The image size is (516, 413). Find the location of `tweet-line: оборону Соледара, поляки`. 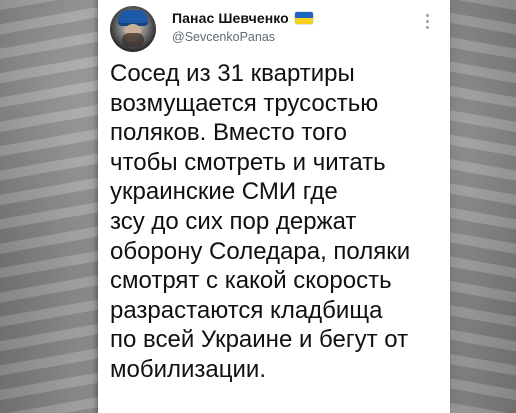

tweet-line: оборону Соледара, поляки is located at coordinates (260, 251).